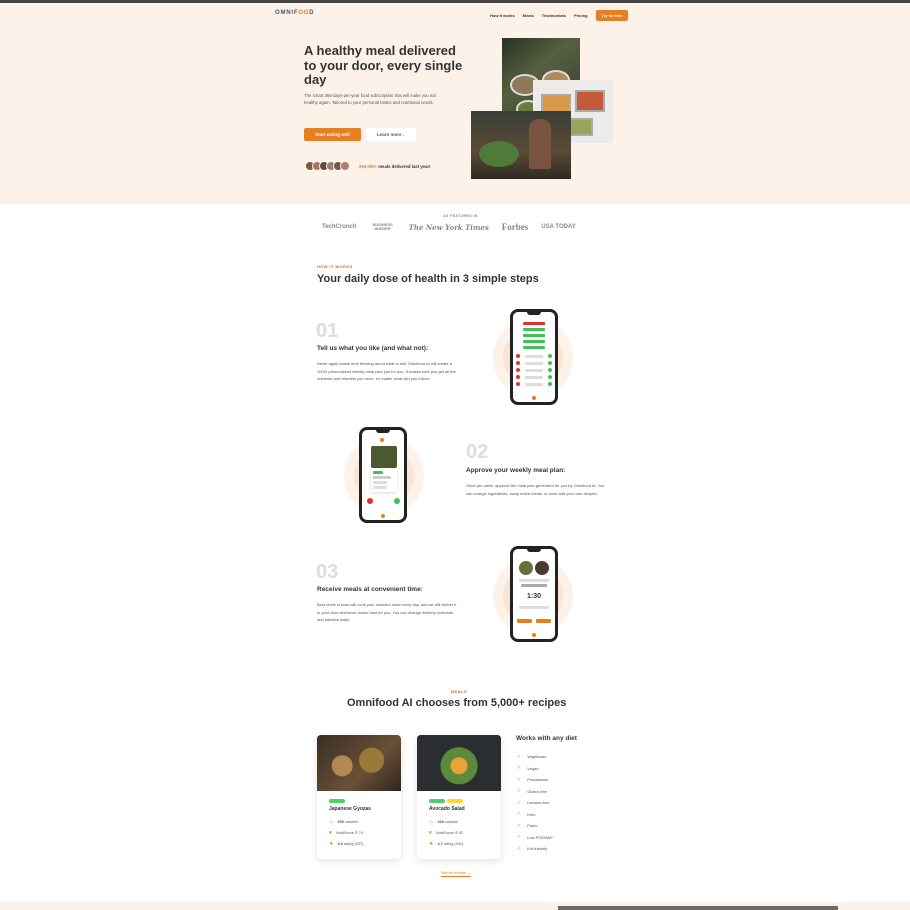 This screenshot has height=910, width=910. What do you see at coordinates (521, 145) in the screenshot?
I see `hero-photo-person` at bounding box center [521, 145].